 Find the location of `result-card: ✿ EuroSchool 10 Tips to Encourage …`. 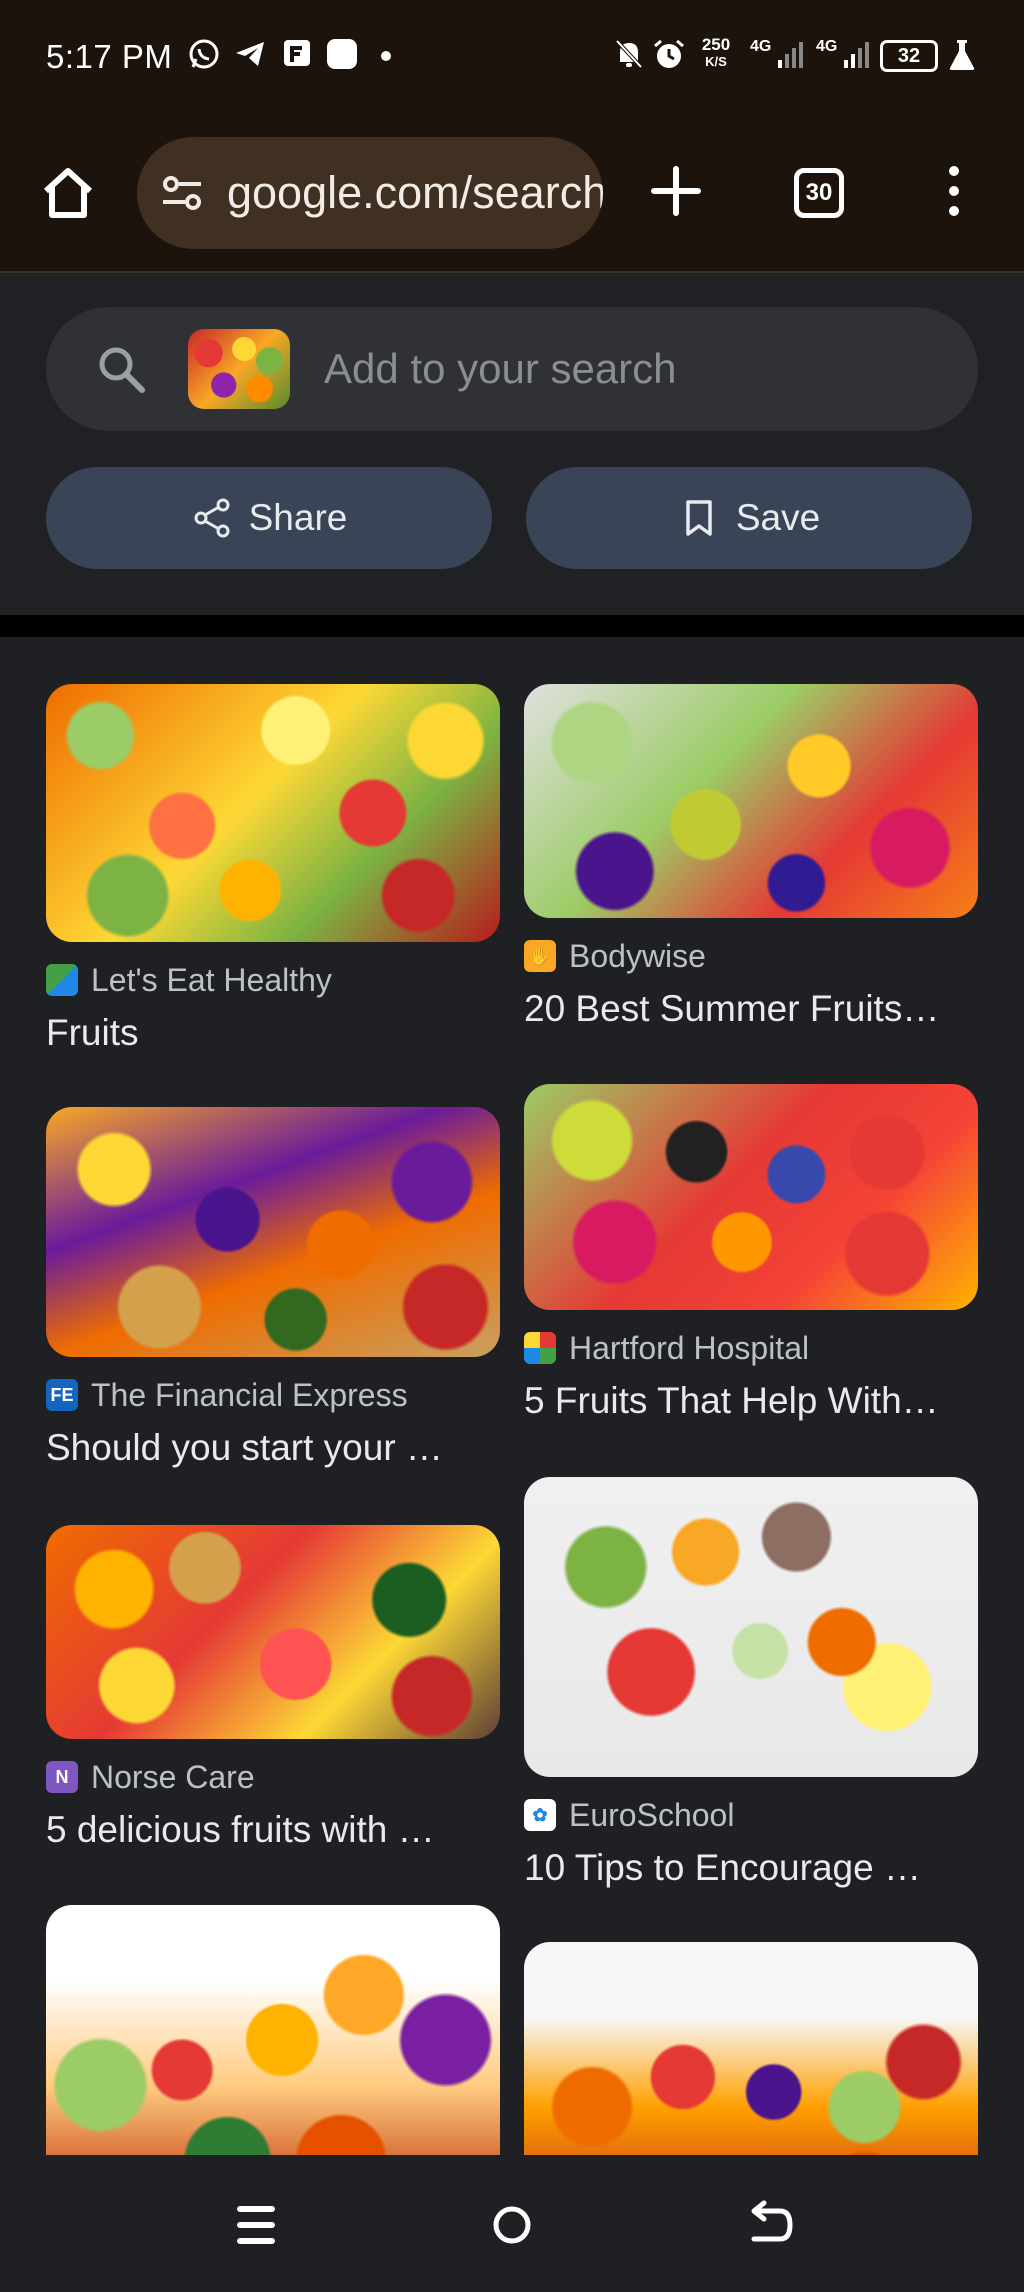

result-card: ✿ EuroSchool 10 Tips to Encourage … is located at coordinates (751, 1683).